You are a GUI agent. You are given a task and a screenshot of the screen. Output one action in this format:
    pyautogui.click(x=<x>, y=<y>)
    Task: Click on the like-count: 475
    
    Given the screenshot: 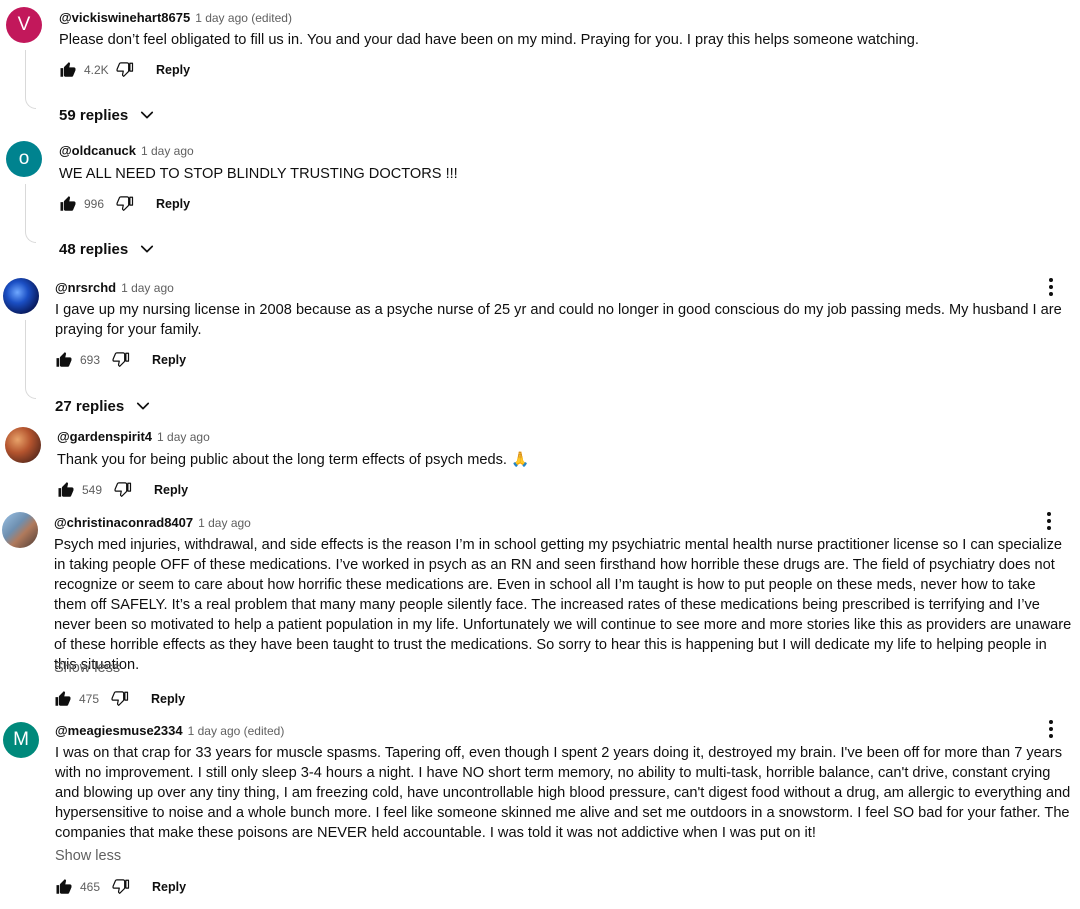 What is the action you would take?
    pyautogui.click(x=89, y=699)
    